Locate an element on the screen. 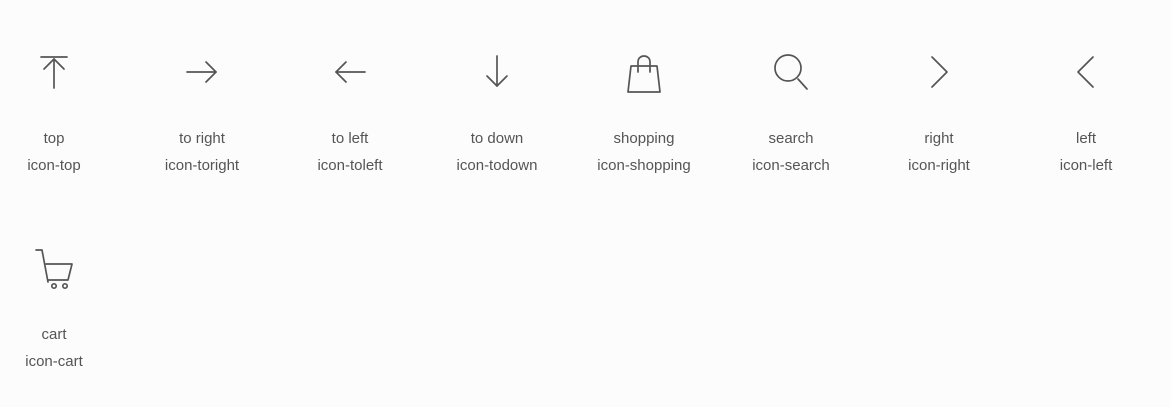 This screenshot has width=1171, height=407. icon-class-name: icon-search is located at coordinates (791, 165).